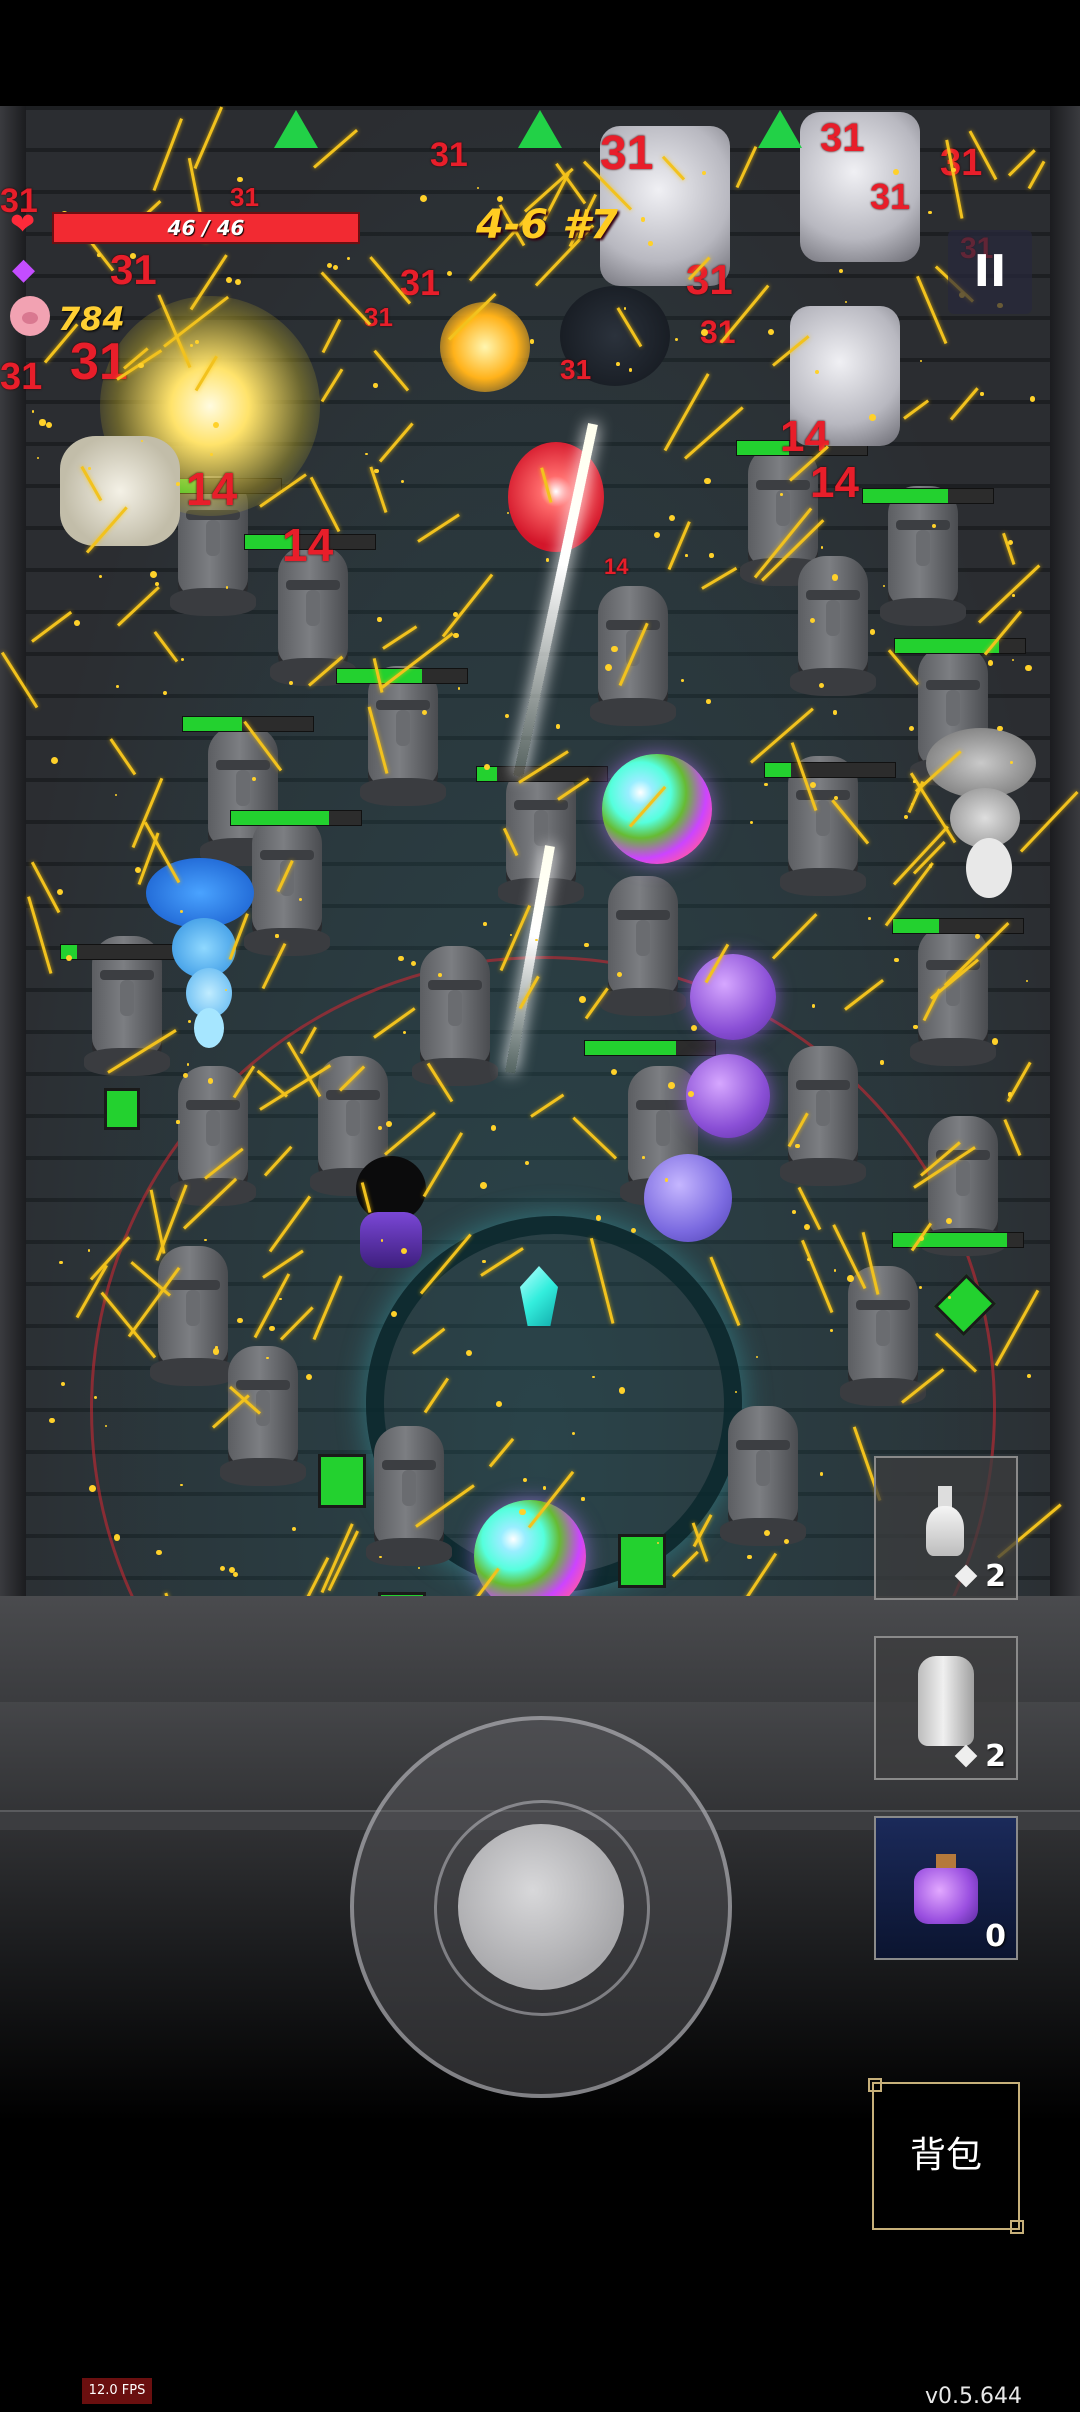 This screenshot has width=1080, height=2412. I want to click on purple-potion-icon, so click(946, 1889).